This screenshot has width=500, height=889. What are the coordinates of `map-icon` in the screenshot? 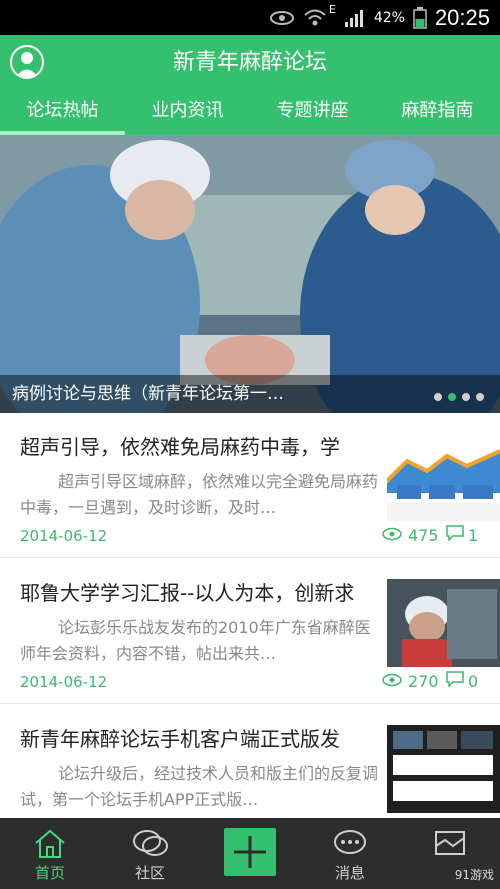 It's located at (450, 845).